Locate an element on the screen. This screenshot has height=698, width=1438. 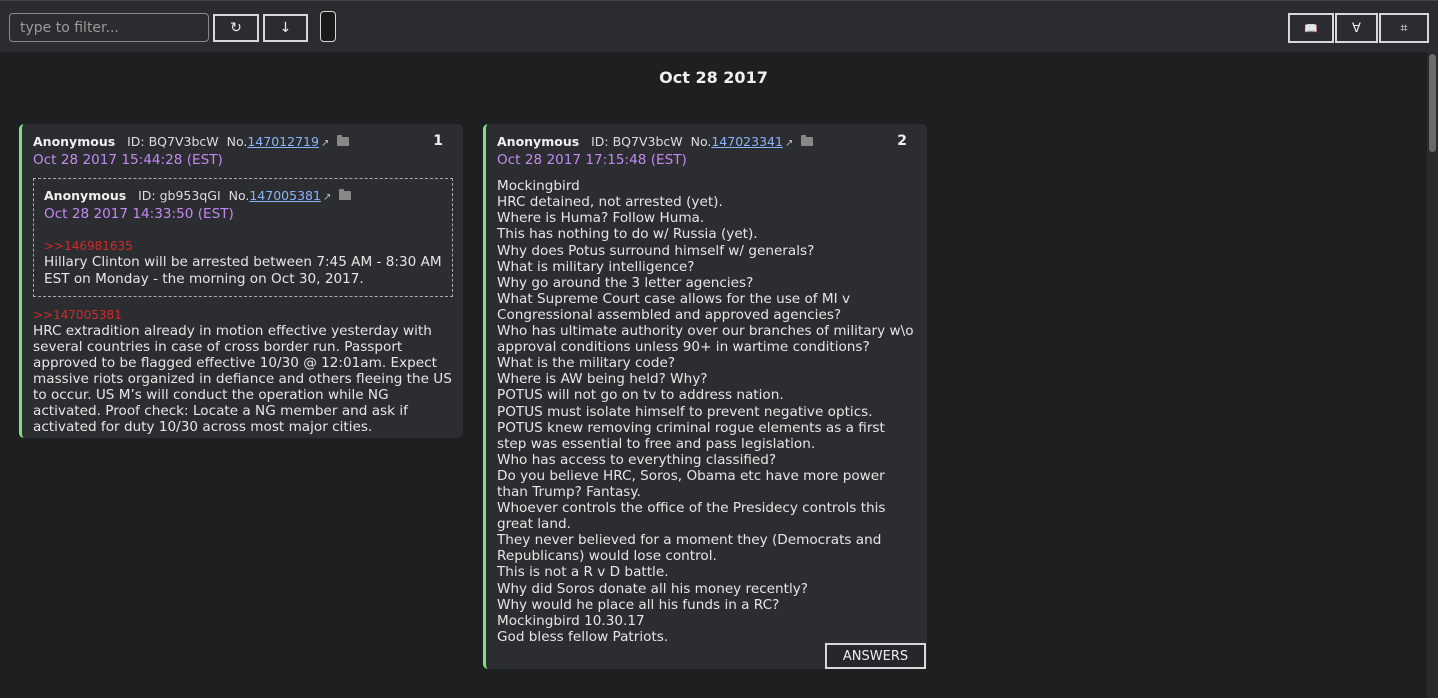
reference-link: >>147005381 is located at coordinates (243, 315).